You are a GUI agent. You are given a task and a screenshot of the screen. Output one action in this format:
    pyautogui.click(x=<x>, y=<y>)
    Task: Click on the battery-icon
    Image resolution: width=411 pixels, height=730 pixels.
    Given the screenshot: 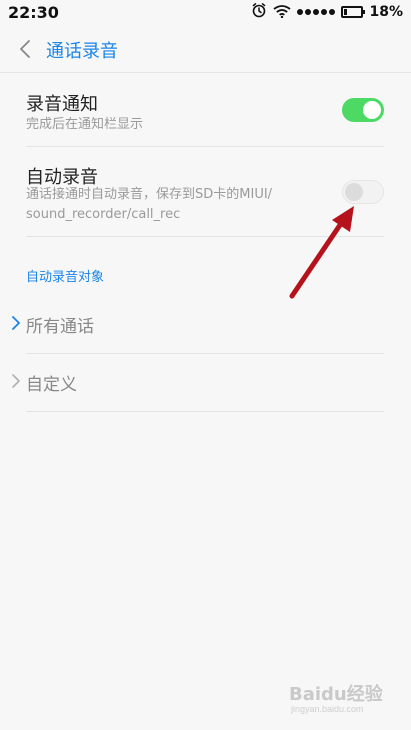 What is the action you would take?
    pyautogui.click(x=353, y=12)
    